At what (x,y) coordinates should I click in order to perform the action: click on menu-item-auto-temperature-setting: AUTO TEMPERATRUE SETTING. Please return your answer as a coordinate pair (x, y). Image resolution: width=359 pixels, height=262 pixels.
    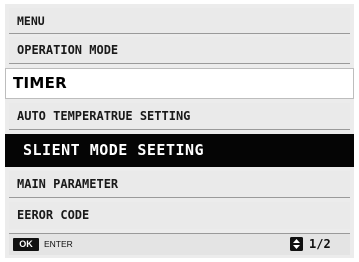
    Looking at the image, I should click on (179, 116).